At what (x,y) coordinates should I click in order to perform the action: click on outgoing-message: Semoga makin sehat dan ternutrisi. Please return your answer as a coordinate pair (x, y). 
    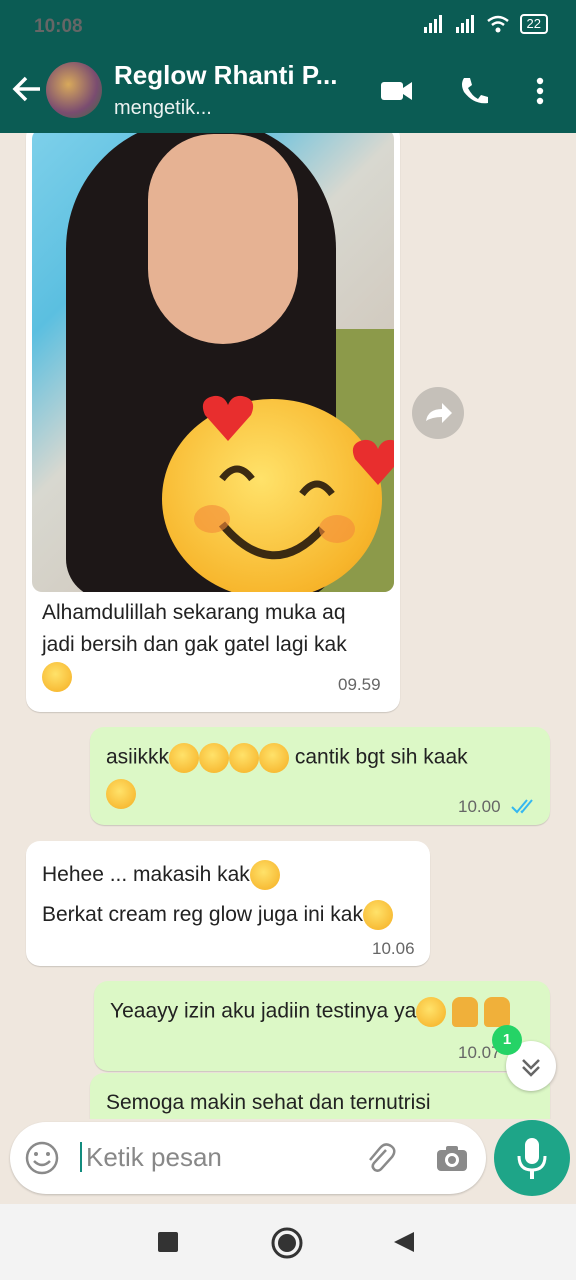
    Looking at the image, I should click on (320, 1096).